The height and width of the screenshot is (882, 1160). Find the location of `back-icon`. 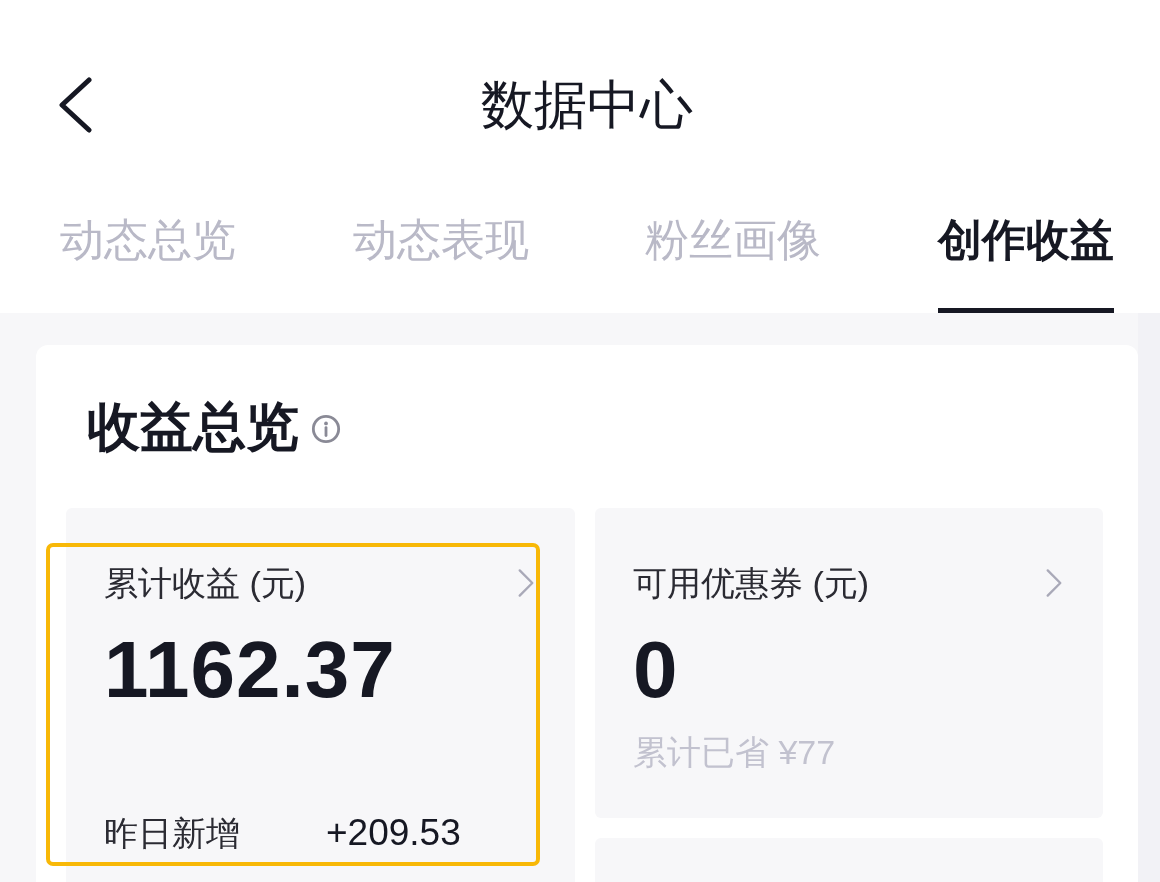

back-icon is located at coordinates (75, 105).